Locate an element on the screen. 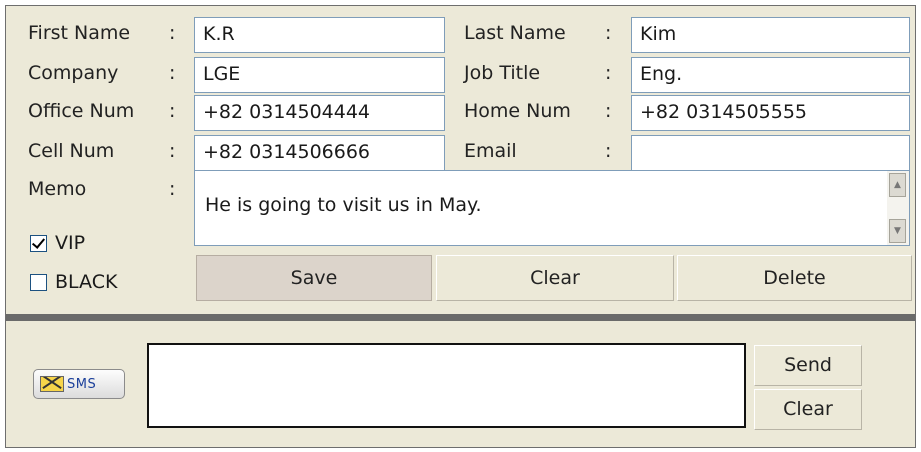  home-num-field: +82 0314505555 is located at coordinates (770, 113).